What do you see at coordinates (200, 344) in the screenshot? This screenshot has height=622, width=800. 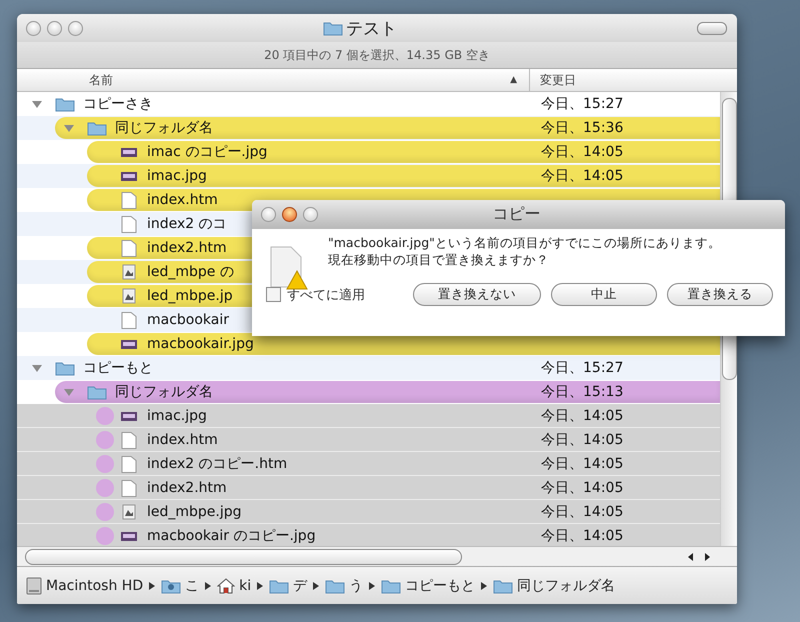 I see `file-name: macbookair.jpg` at bounding box center [200, 344].